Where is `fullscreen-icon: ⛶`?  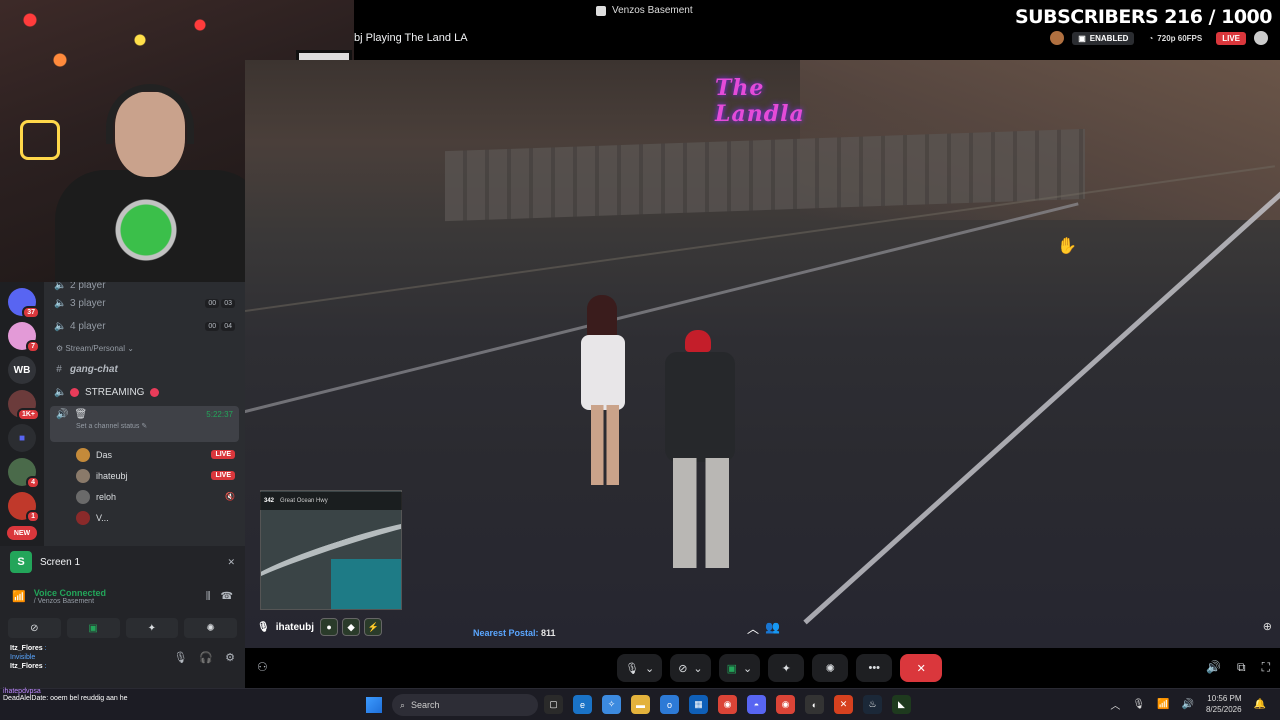 fullscreen-icon: ⛶ is located at coordinates (1266, 667).